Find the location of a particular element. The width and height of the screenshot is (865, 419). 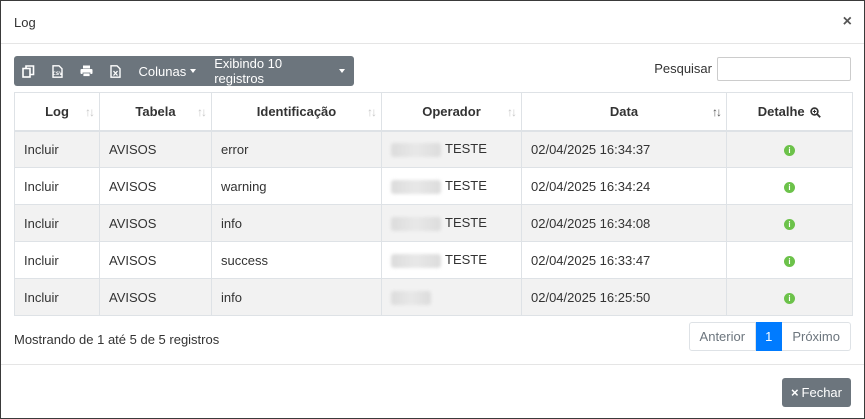

header-data: Data ↑↓ is located at coordinates (624, 112).